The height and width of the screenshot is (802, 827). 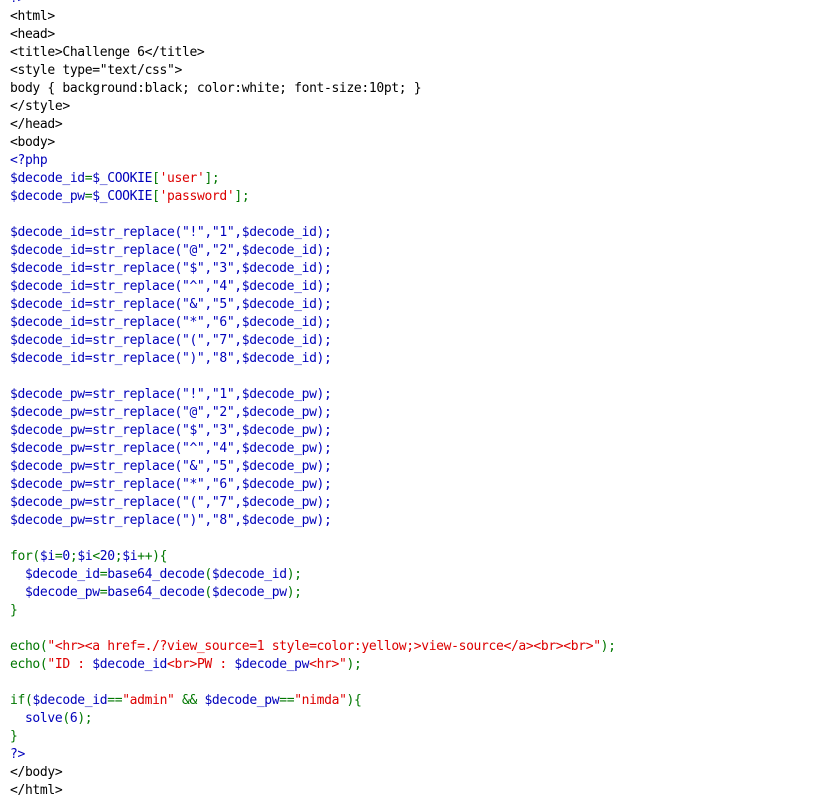 I want to click on code-line: <body>, so click(x=313, y=143).